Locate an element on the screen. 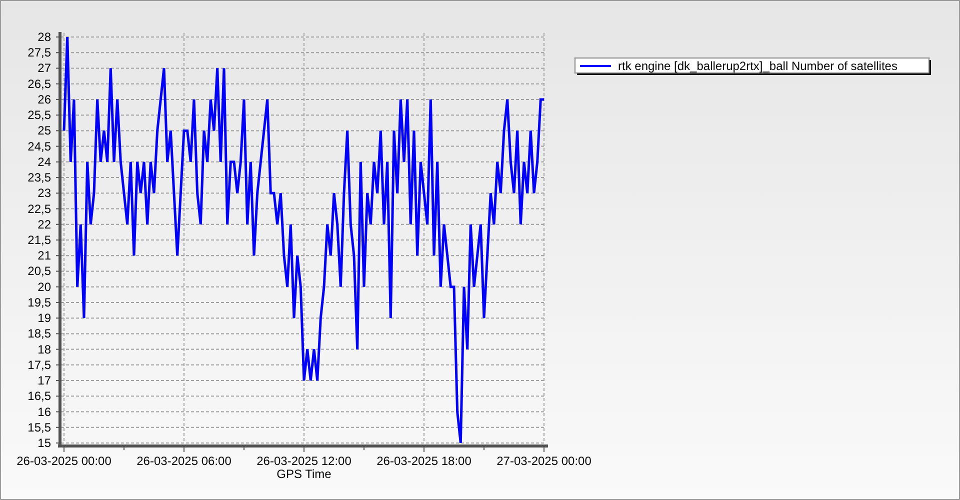  legend-label: rtk engine [dk_ballerup2rtx]_ball Number of satellites is located at coordinates (758, 66).